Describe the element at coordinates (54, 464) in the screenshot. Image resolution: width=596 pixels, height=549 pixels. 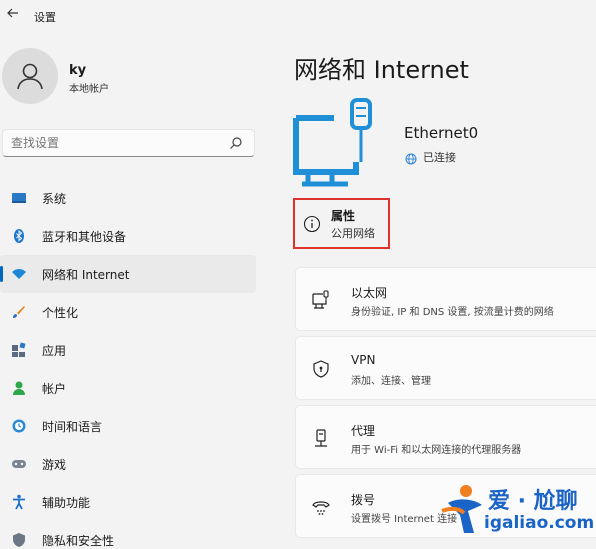
I see `sidebar-item-label: 游戏` at that location.